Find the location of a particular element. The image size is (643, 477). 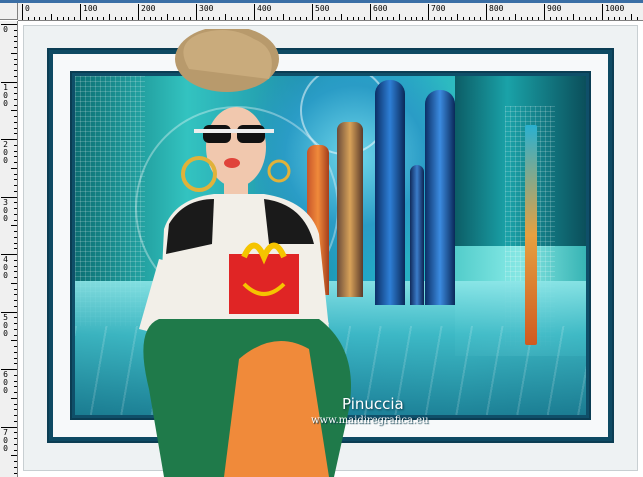

vertical-ruler: 0 100 200 300 400 500 600 700 is located at coordinates (9, 249).